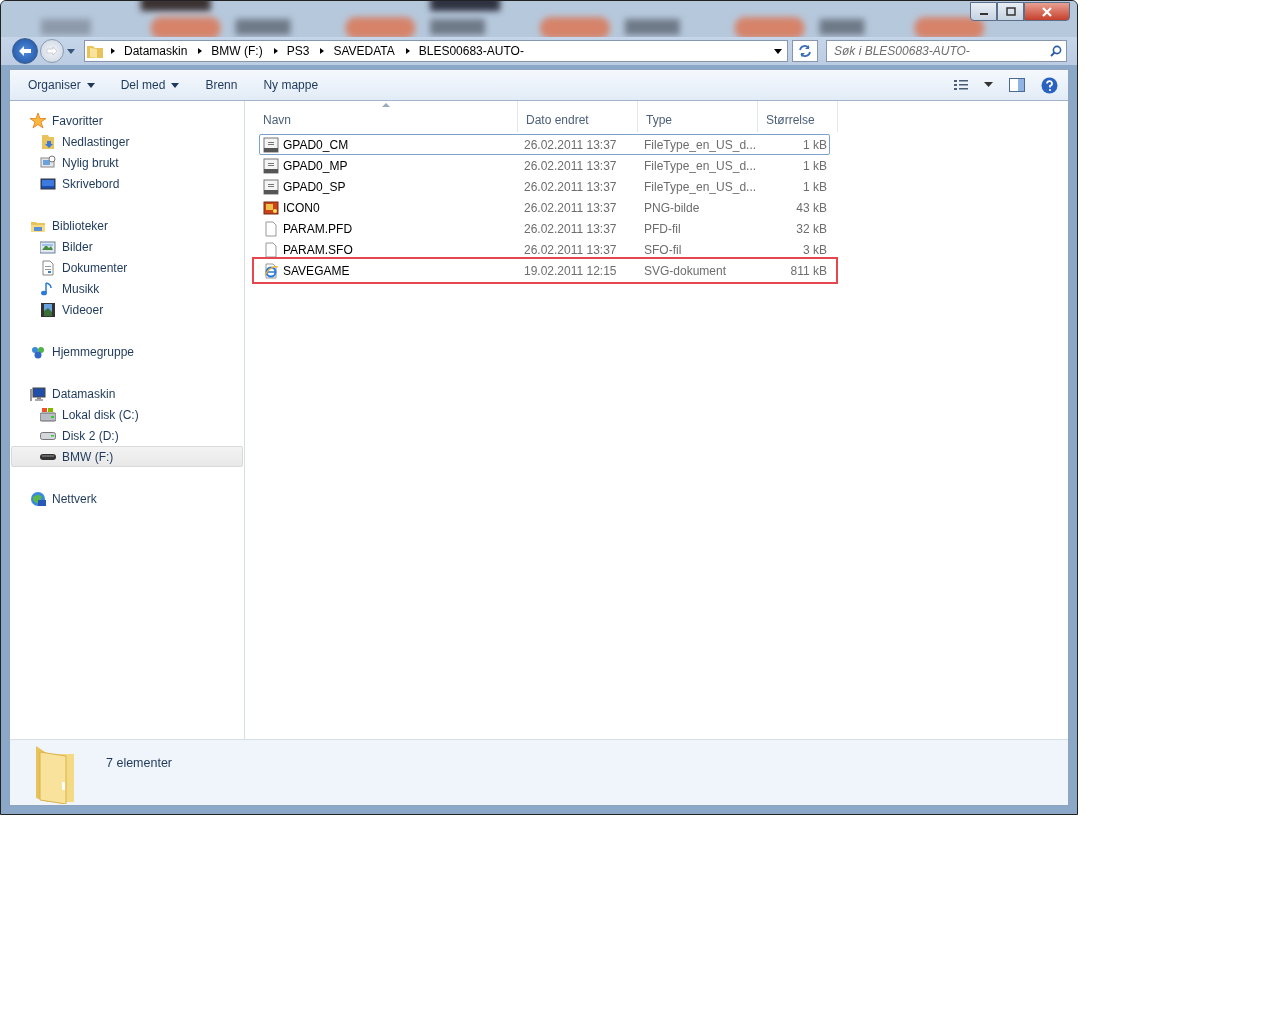 Image resolution: width=1280 pixels, height=1024 pixels. I want to click on pictures-icon, so click(48, 246).